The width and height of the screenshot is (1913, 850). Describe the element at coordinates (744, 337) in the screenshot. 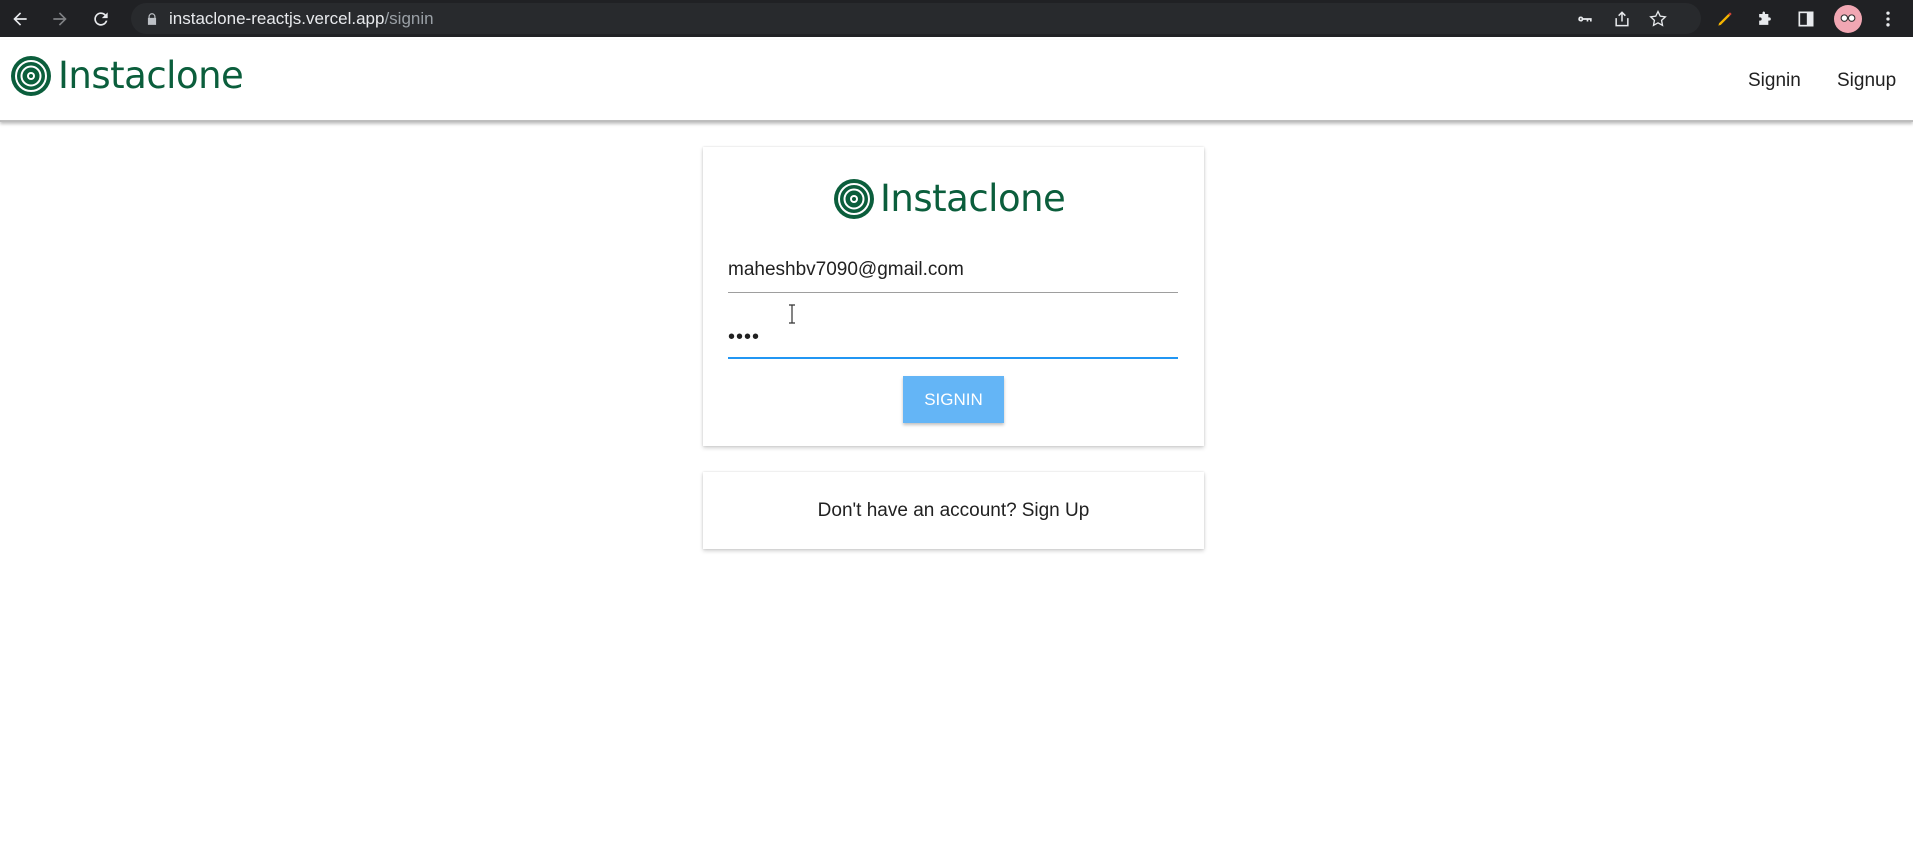

I see `password-value: ••••` at that location.